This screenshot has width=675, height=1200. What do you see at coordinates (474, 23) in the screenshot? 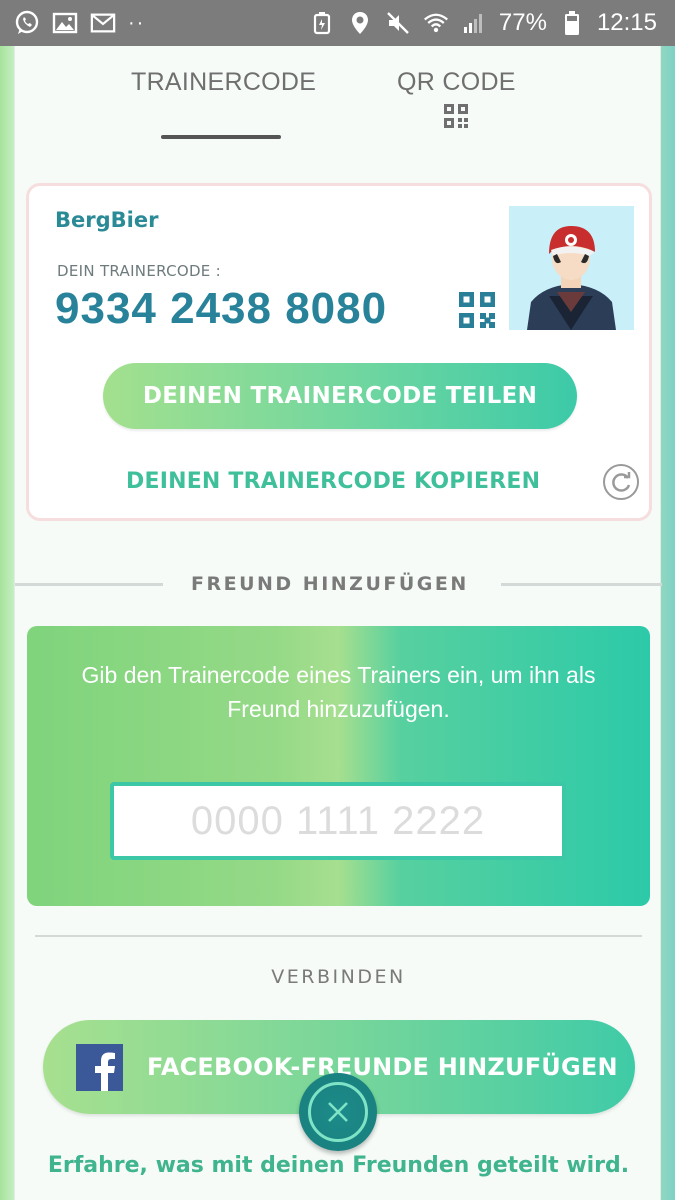
I see `signal-icon` at bounding box center [474, 23].